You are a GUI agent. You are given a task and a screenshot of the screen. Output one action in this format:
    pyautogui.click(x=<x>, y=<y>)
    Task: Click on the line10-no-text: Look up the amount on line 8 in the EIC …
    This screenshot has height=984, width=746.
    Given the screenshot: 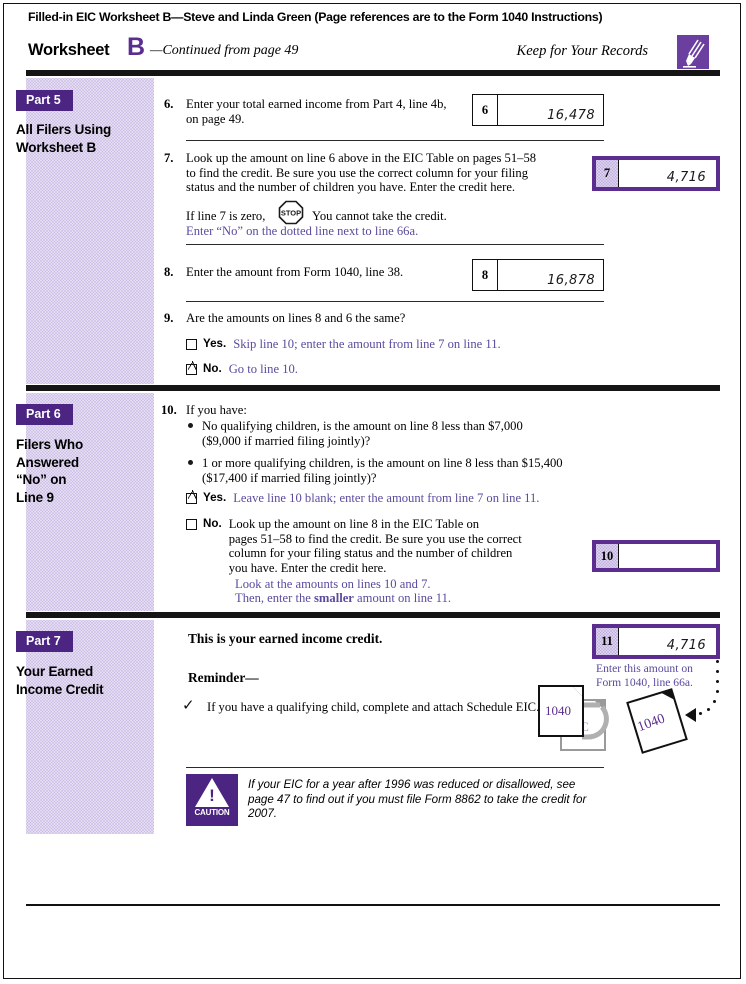 What is the action you would take?
    pyautogui.click(x=375, y=546)
    